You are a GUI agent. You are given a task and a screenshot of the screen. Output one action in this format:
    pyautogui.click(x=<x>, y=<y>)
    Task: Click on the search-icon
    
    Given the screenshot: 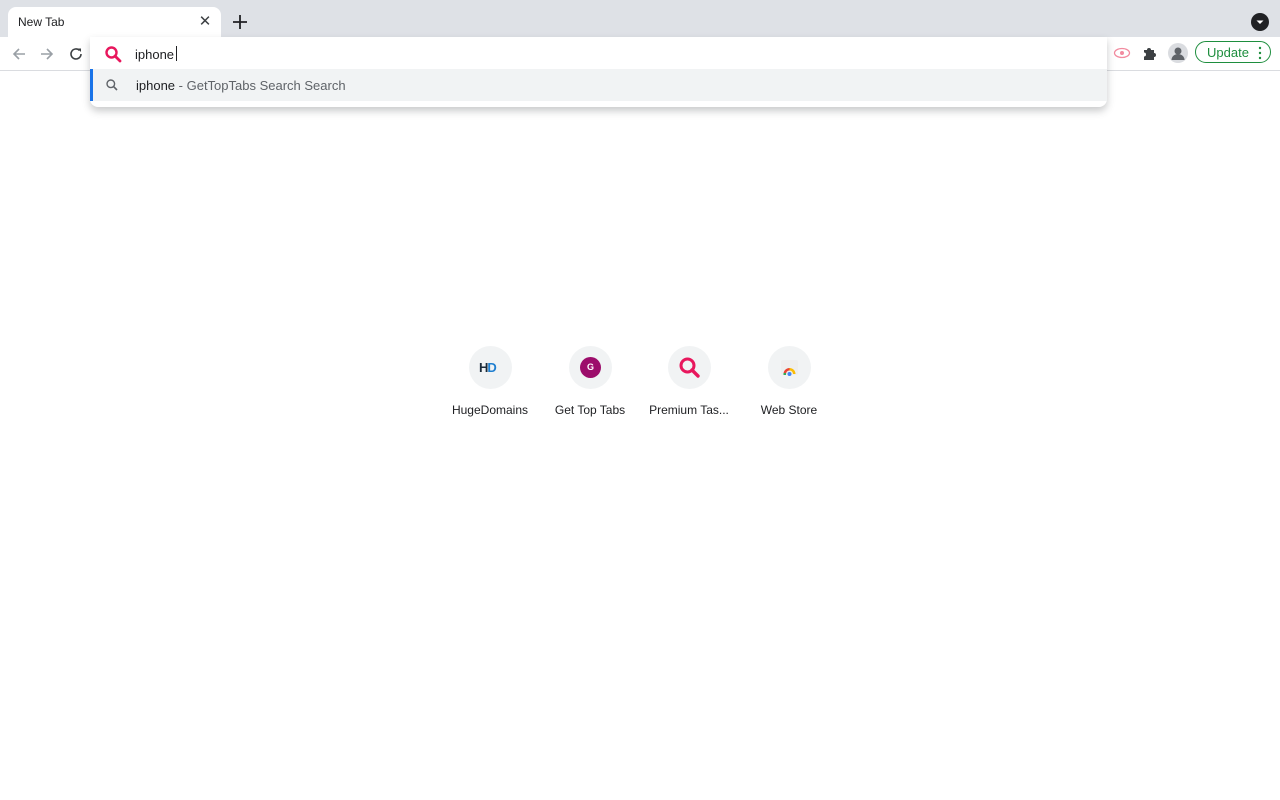 What is the action you would take?
    pyautogui.click(x=113, y=54)
    